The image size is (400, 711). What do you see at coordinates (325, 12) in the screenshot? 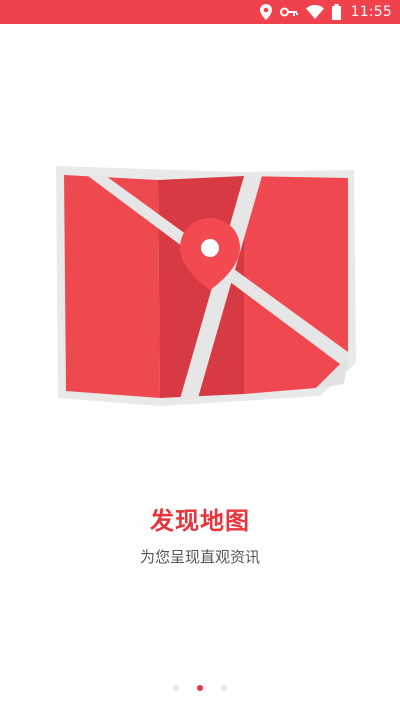
I see `status-icons: 11:55` at bounding box center [325, 12].